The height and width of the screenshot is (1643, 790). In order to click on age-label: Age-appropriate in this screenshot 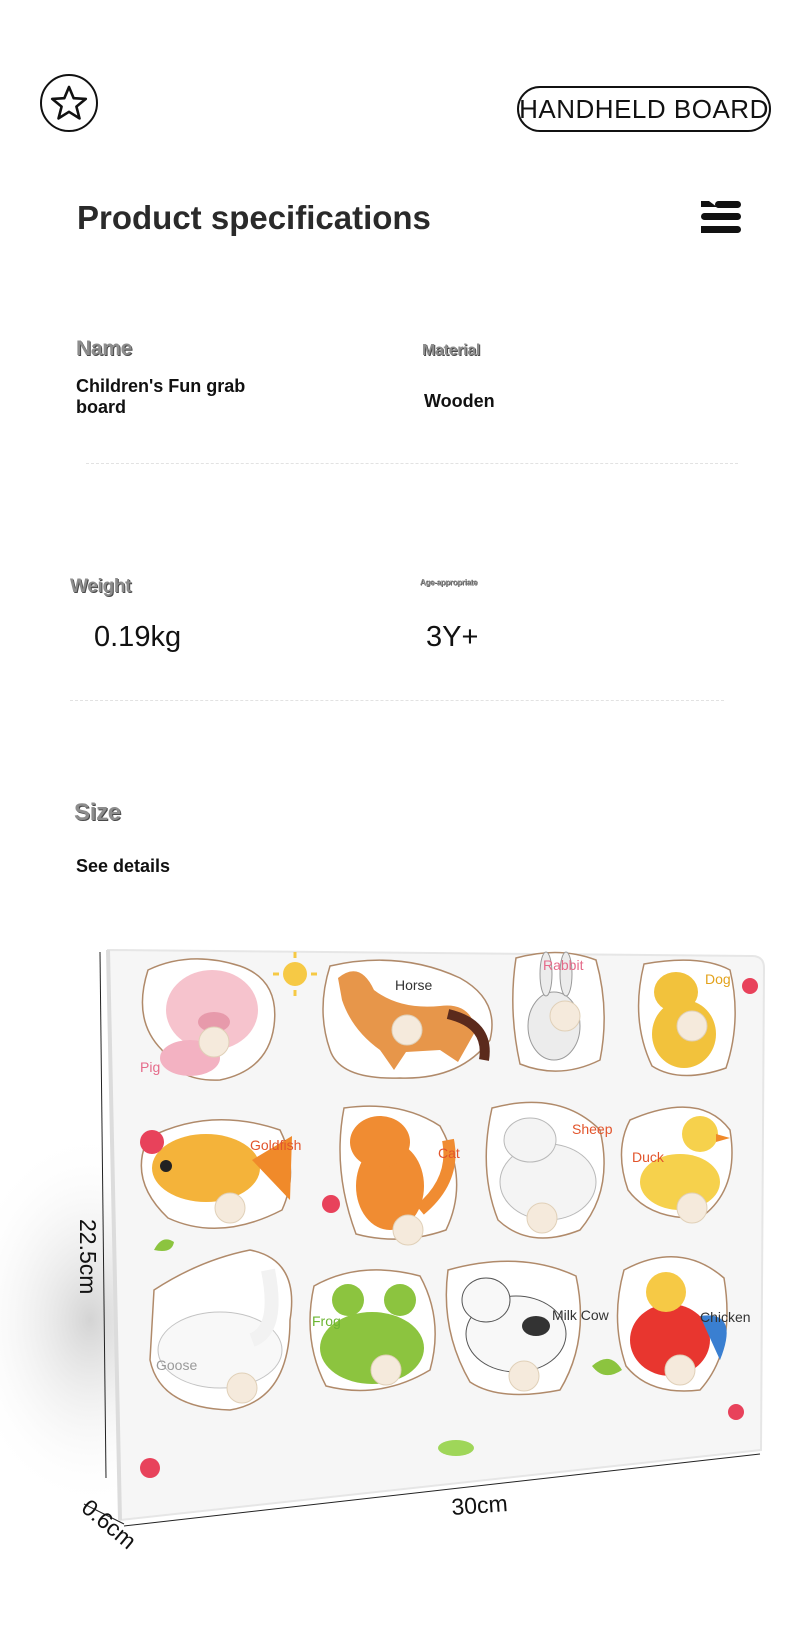, I will do `click(449, 582)`.